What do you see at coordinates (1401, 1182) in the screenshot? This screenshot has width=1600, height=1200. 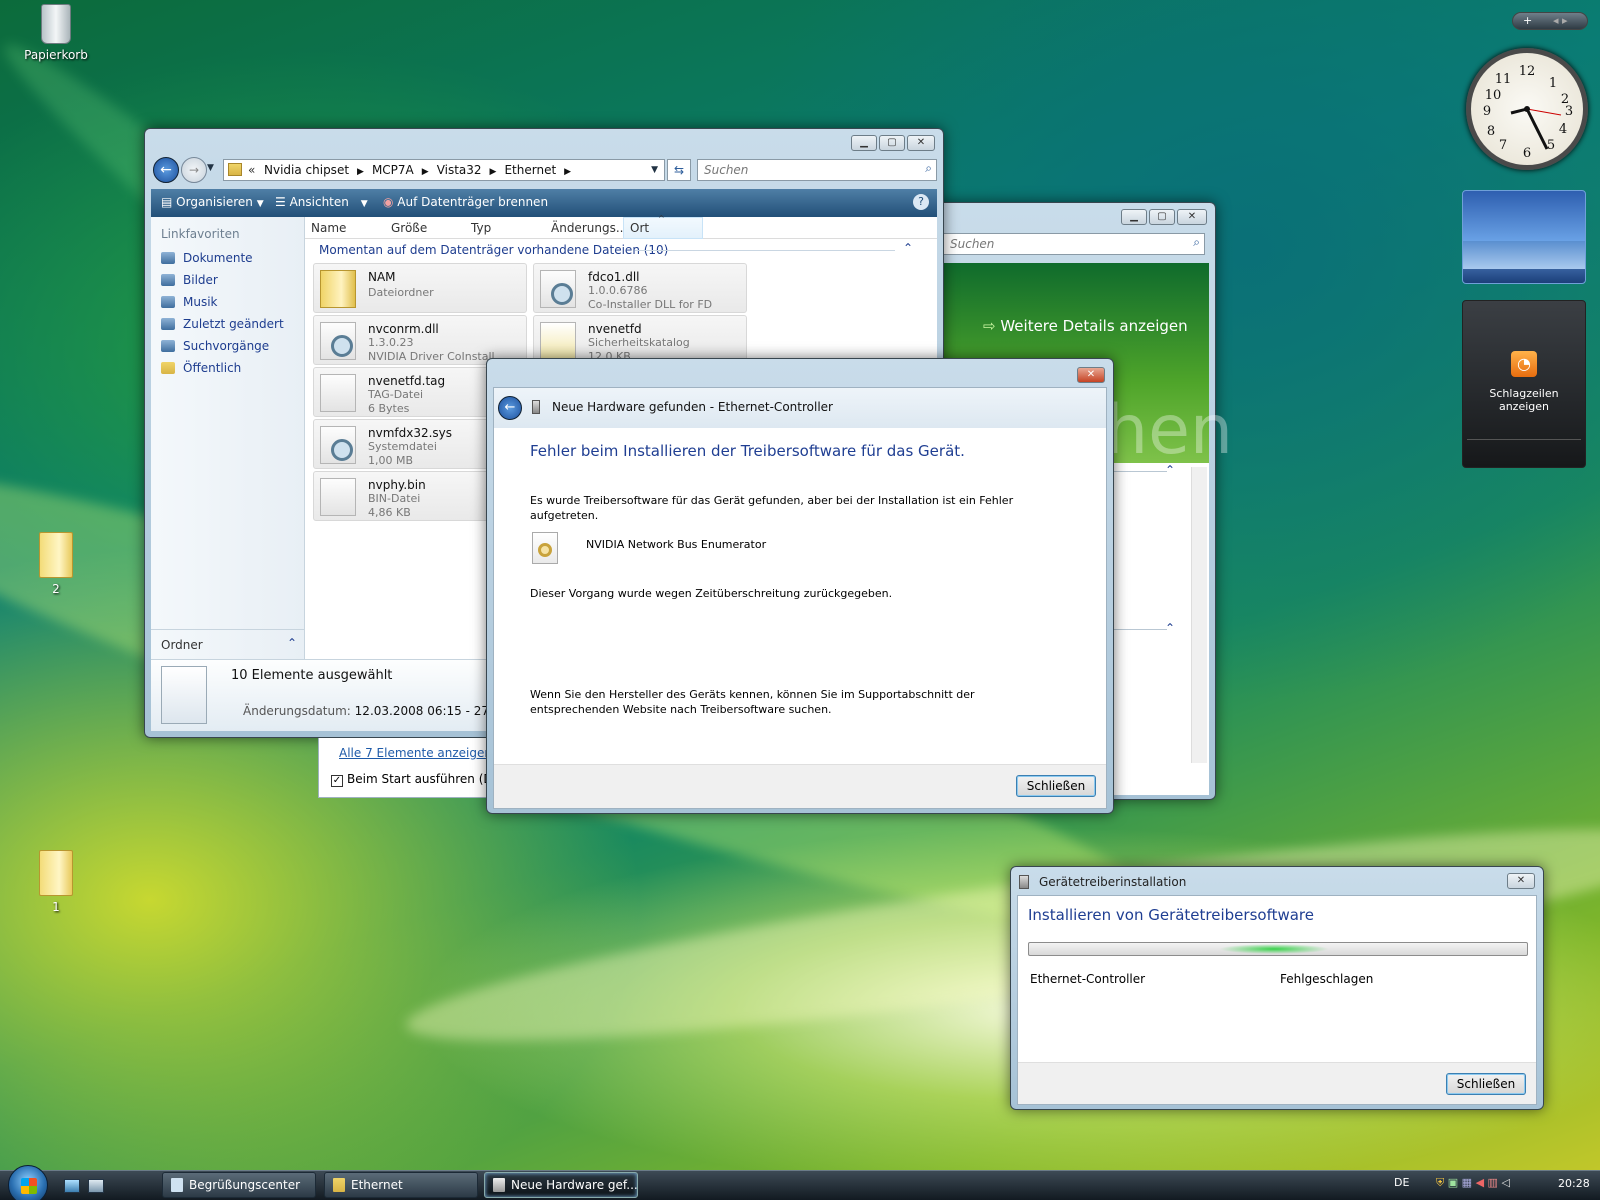 I see `language-indicator: DE` at bounding box center [1401, 1182].